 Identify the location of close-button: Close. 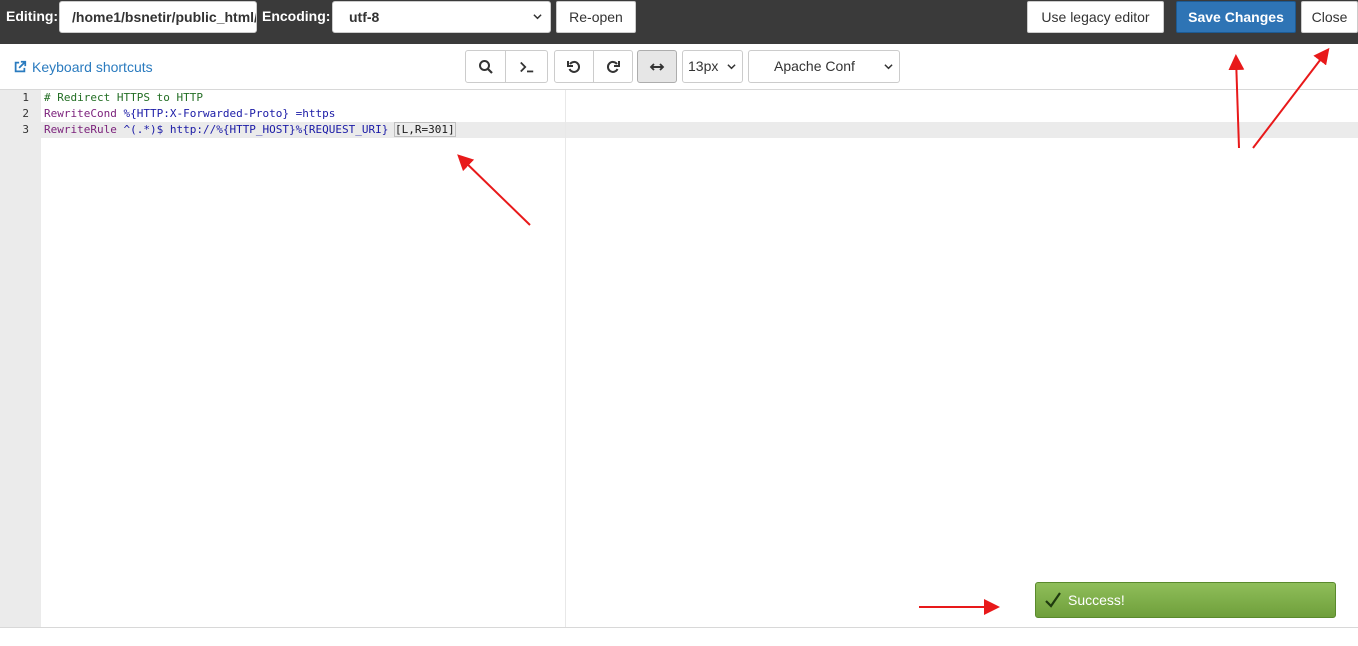
(1329, 17).